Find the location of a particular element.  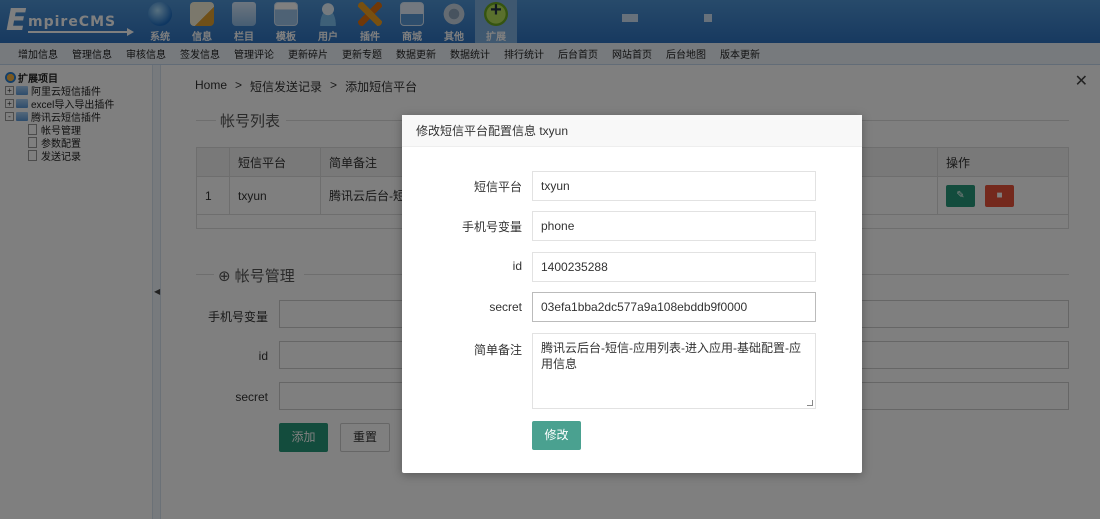

phone-var-input: phone is located at coordinates (674, 226).